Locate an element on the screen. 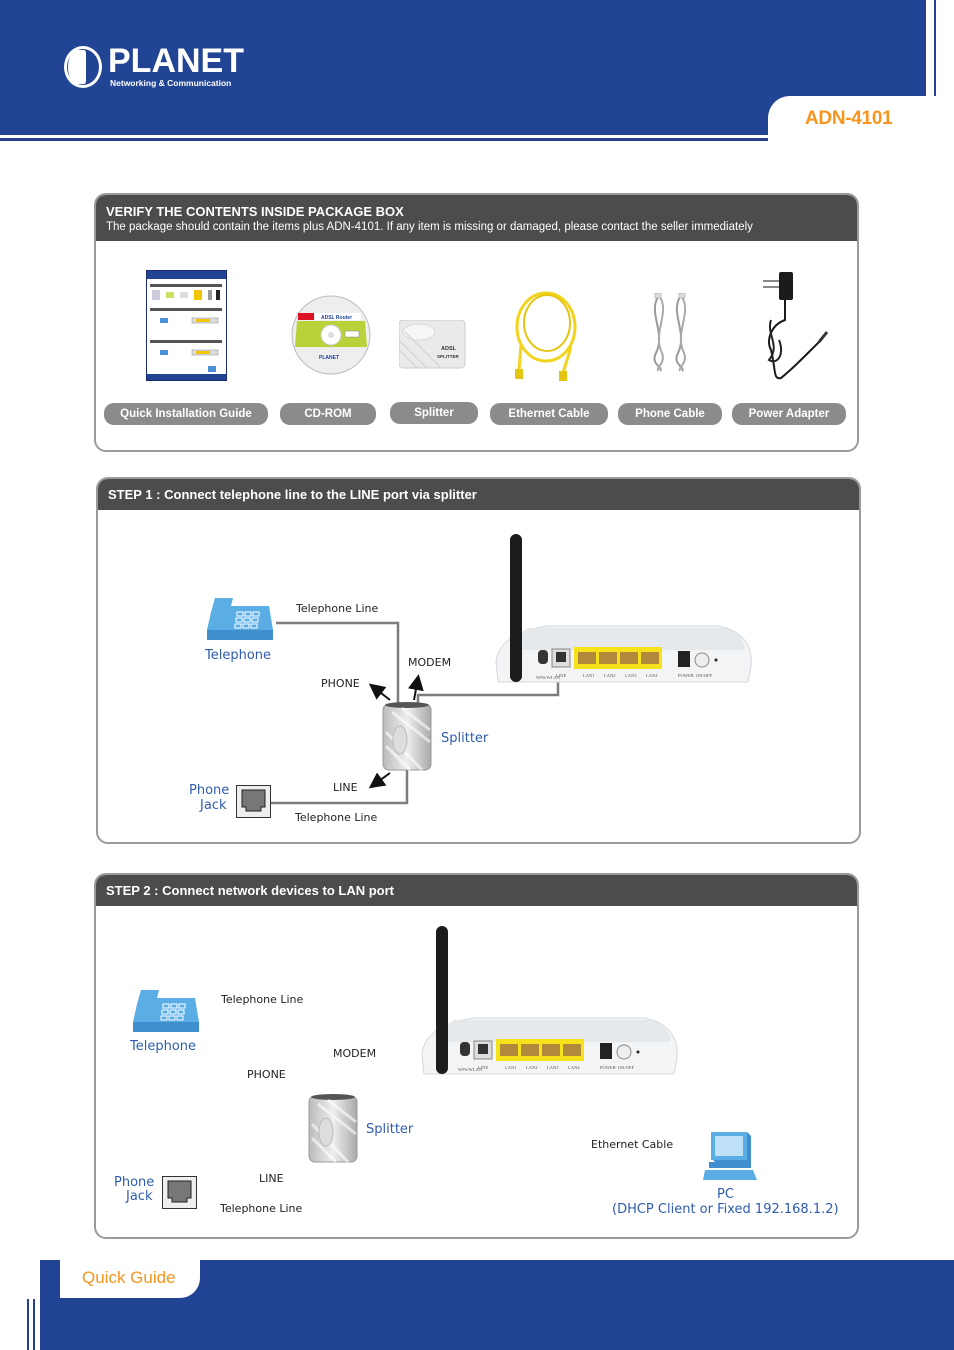  brand-name: PLANET is located at coordinates (176, 61).